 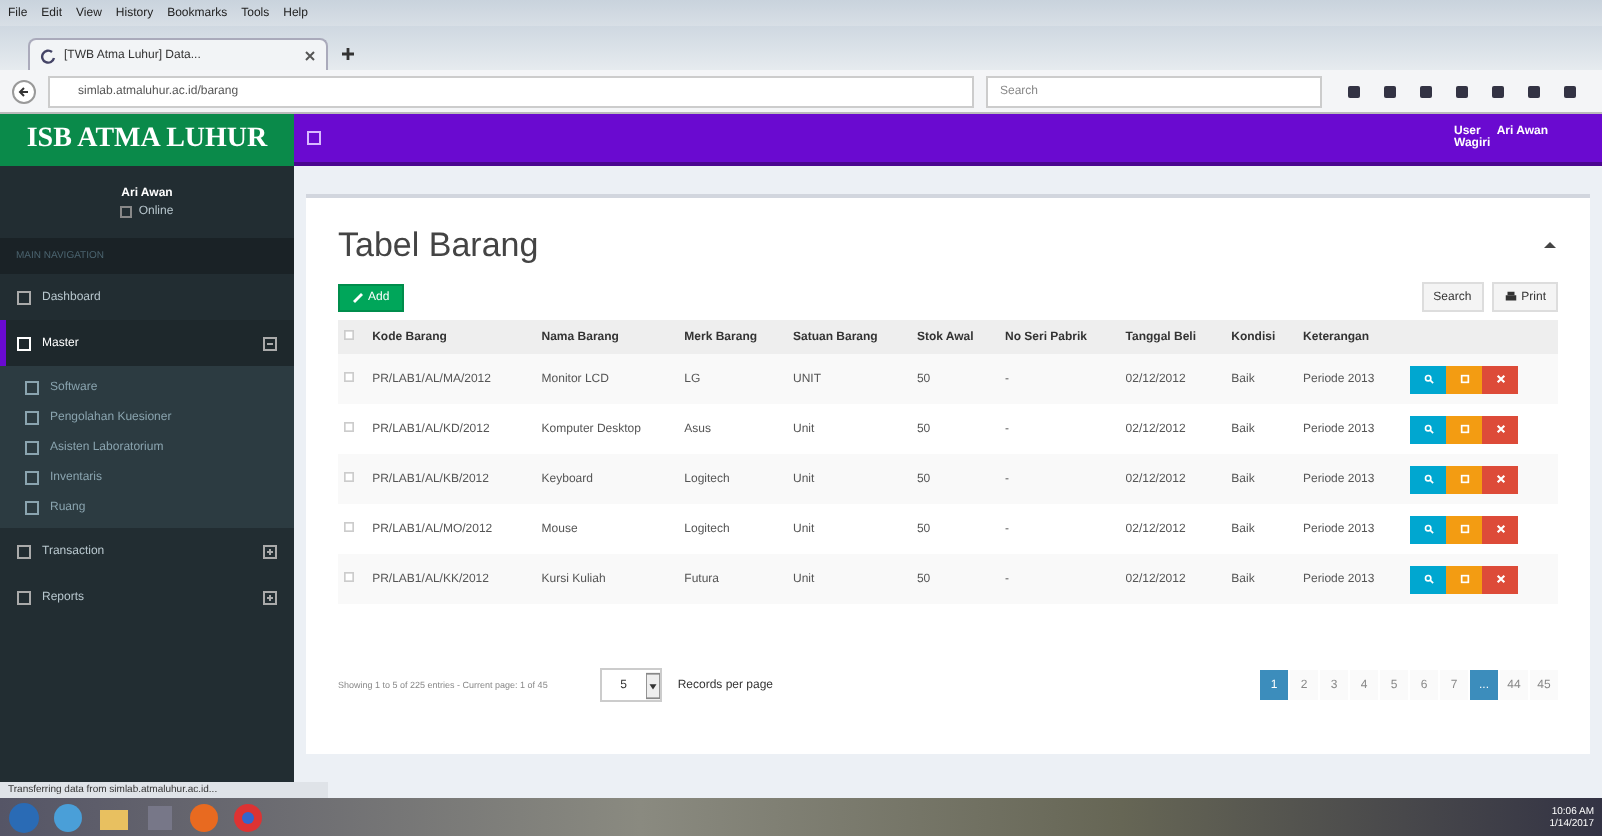 I want to click on brand-logo: ISB ATMA LUHUR, so click(x=147, y=140).